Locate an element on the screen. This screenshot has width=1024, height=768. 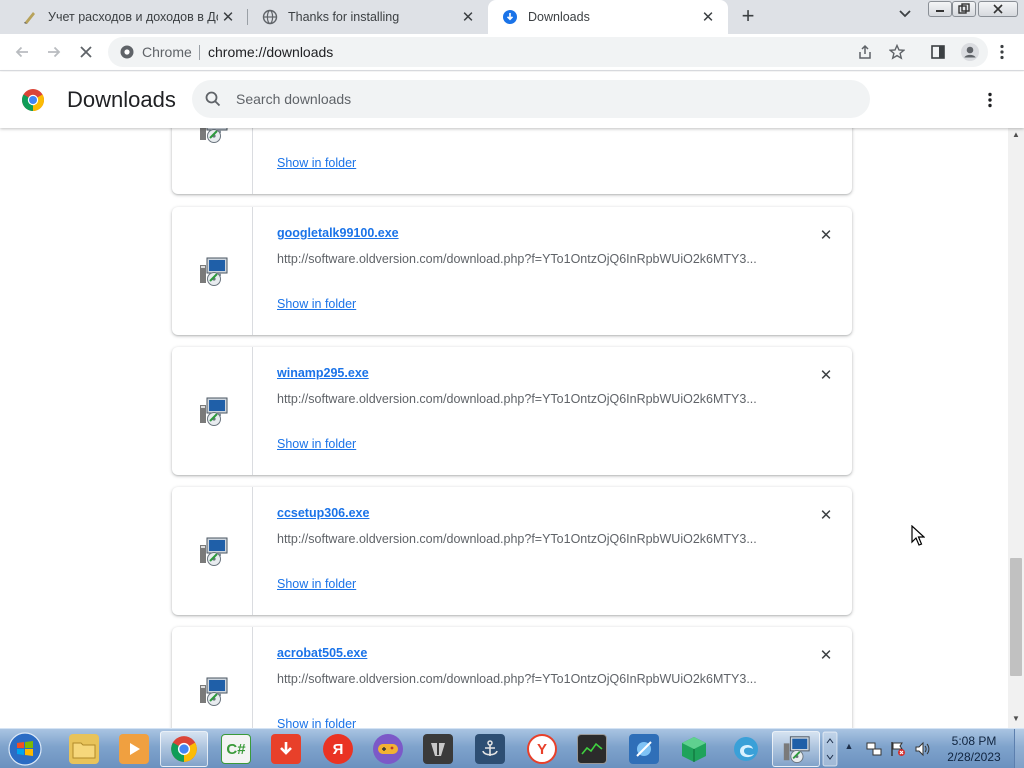
taskbar-app-downloader is located at coordinates (286, 749).